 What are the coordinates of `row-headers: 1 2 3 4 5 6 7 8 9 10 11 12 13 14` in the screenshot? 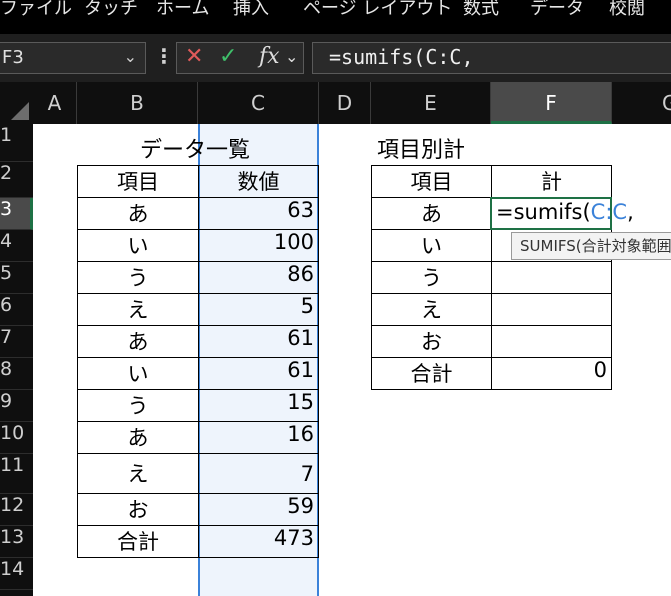 It's located at (16, 360).